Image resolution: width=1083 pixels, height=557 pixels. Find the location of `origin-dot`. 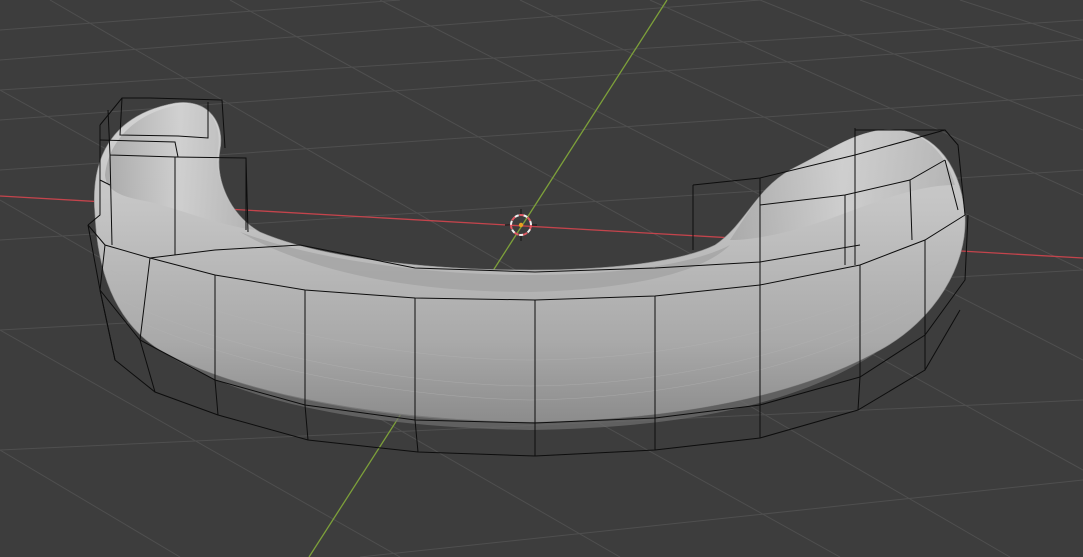

origin-dot is located at coordinates (521, 225).